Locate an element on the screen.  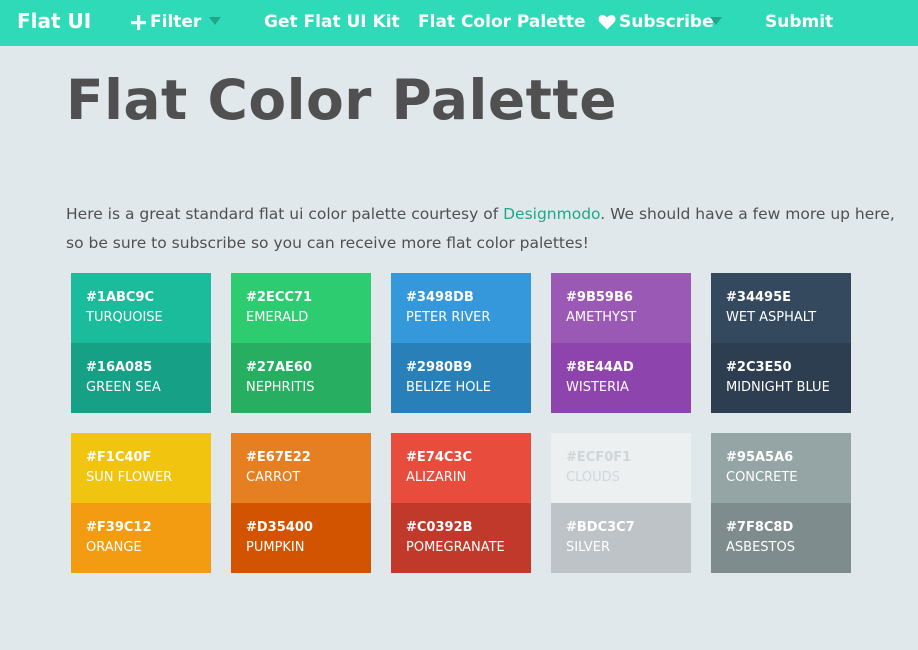
color-hex-code: #2ECC71 is located at coordinates (279, 297).